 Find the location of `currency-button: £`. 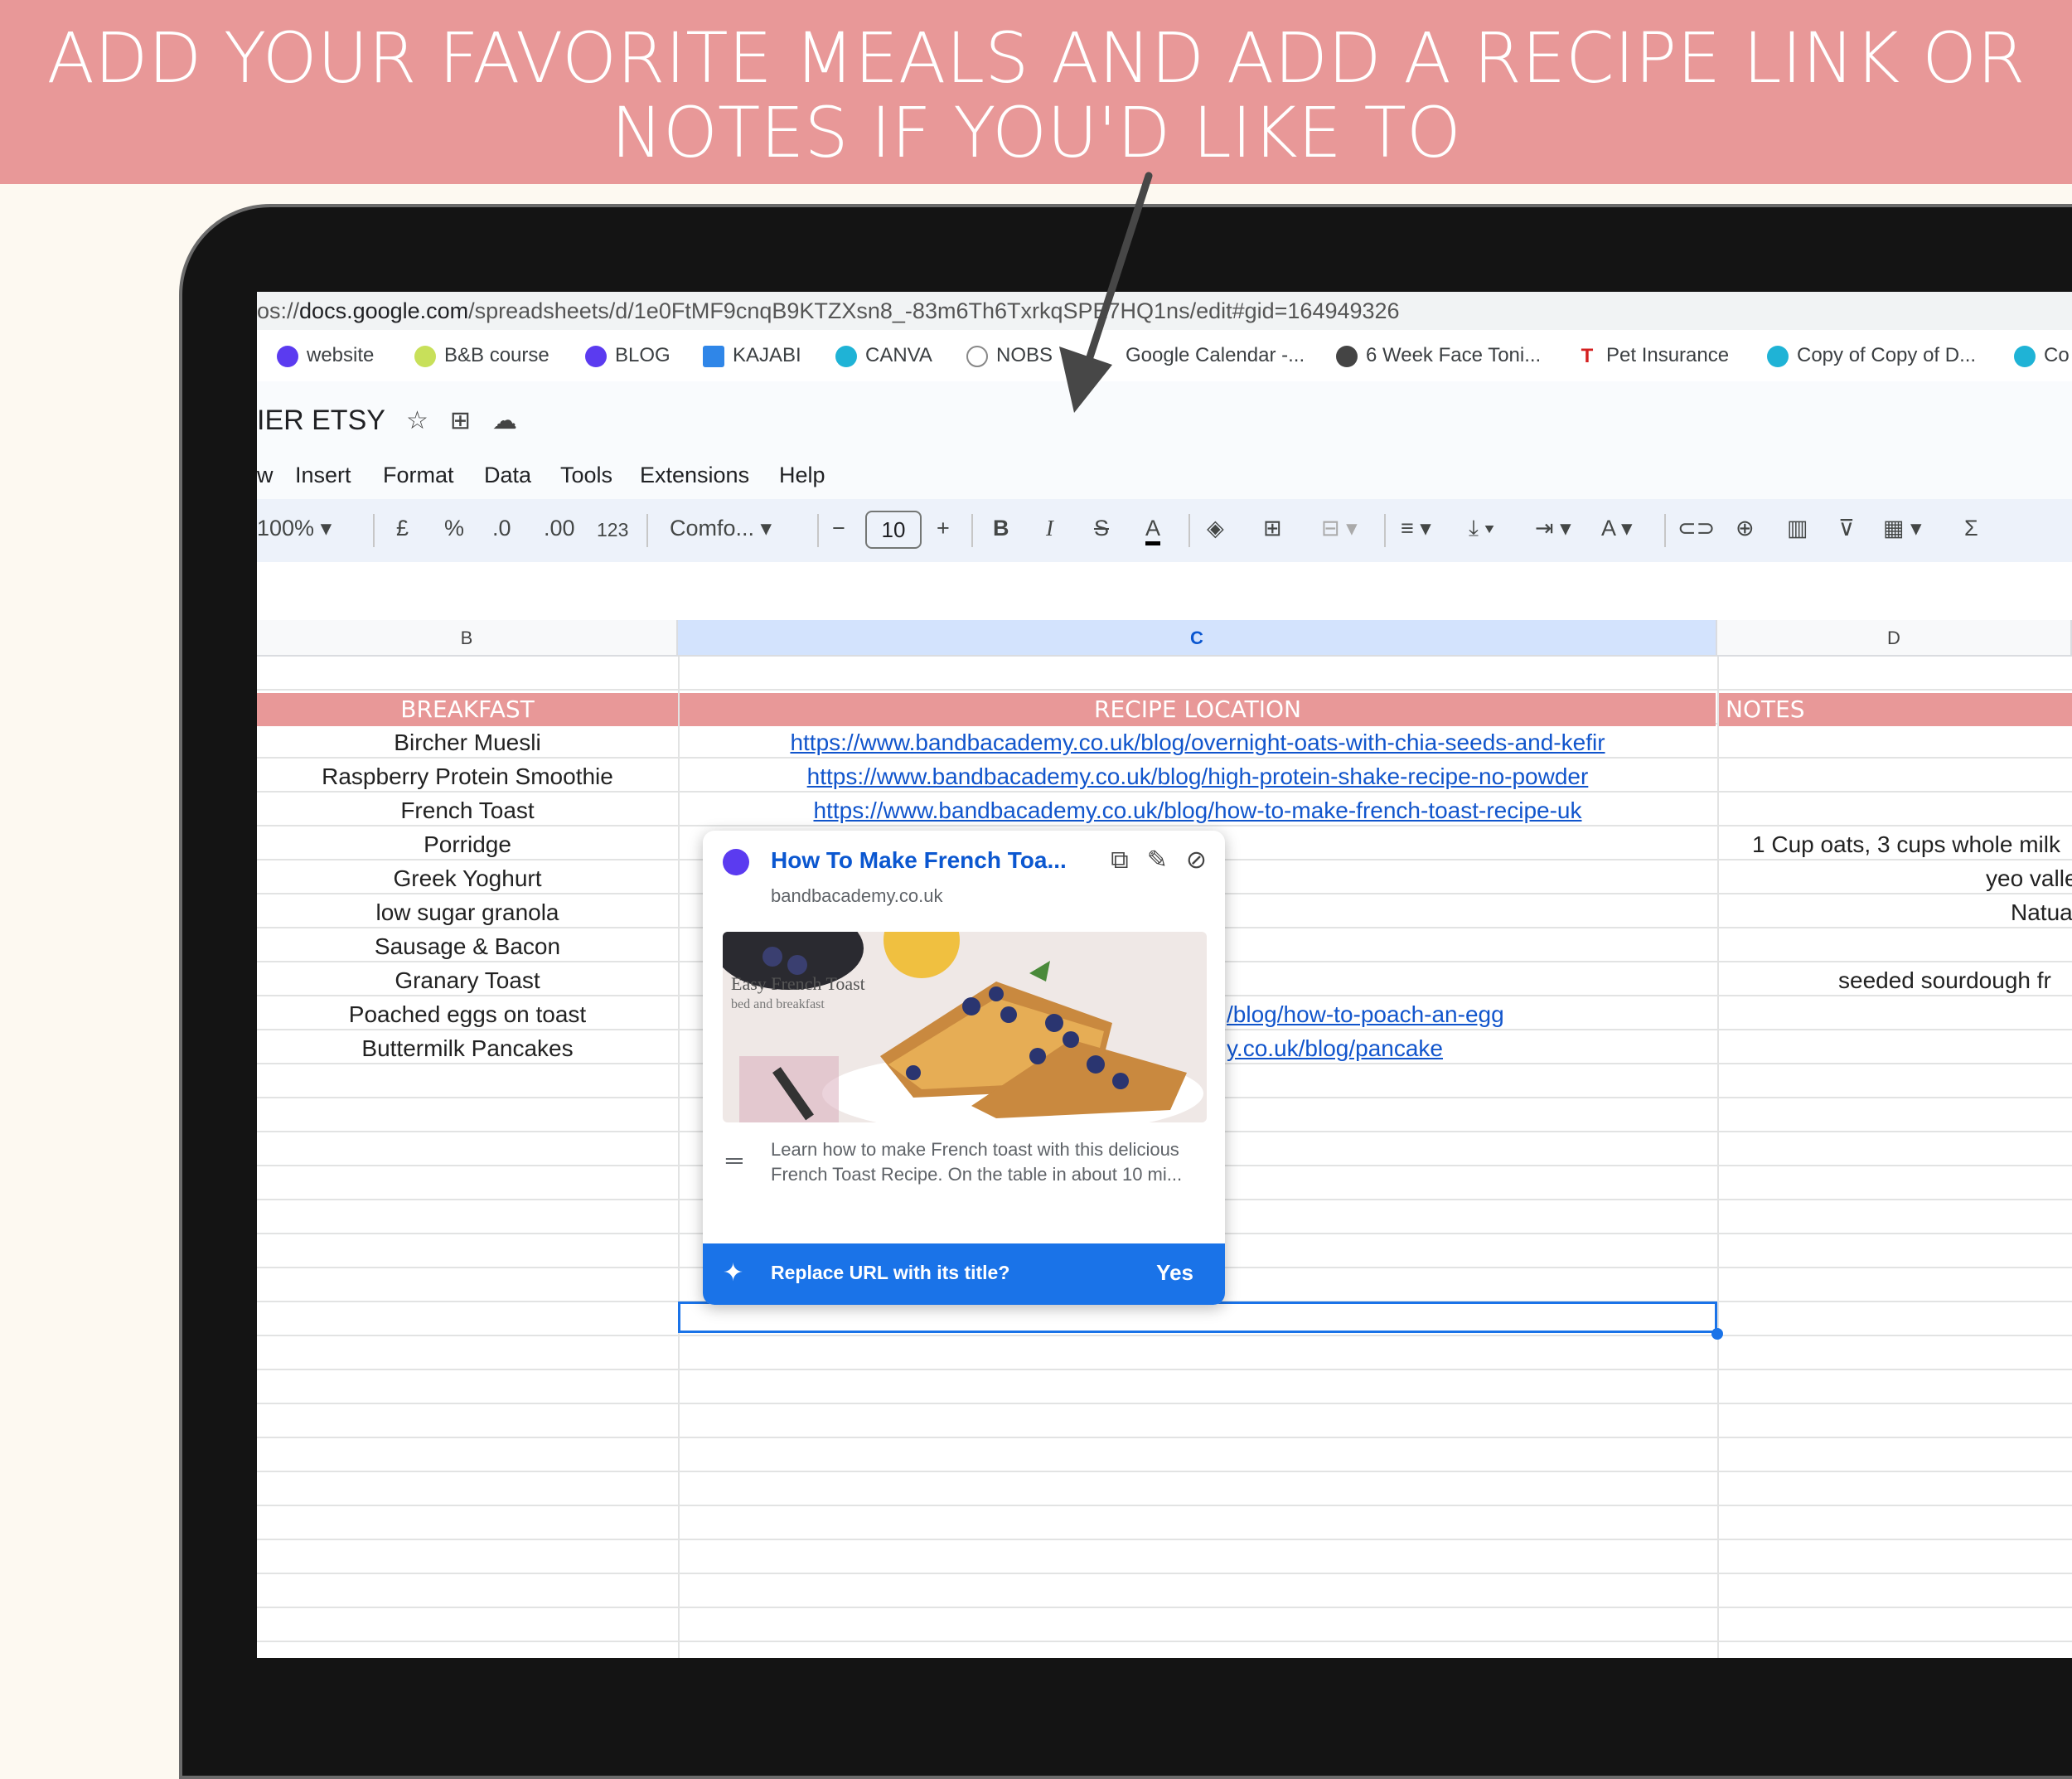

currency-button: £ is located at coordinates (402, 528).